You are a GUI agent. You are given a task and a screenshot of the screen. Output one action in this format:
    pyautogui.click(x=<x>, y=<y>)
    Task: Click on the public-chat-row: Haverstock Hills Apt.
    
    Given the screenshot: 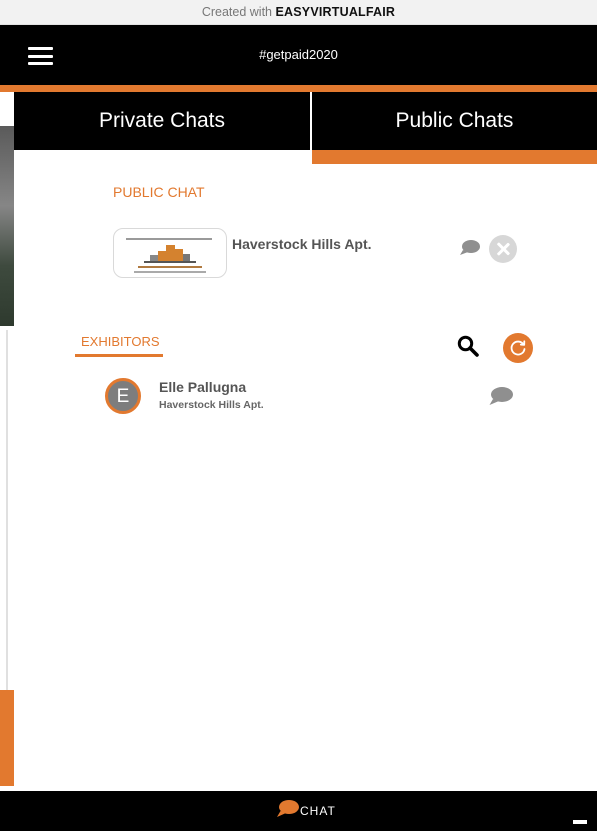 What is the action you would take?
    pyautogui.click(x=323, y=254)
    